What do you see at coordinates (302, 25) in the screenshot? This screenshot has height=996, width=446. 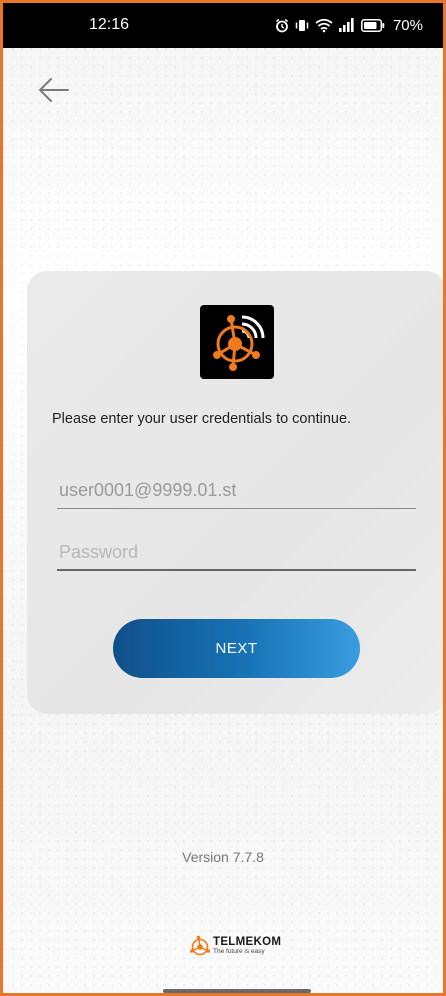 I see `vibrate-icon` at bounding box center [302, 25].